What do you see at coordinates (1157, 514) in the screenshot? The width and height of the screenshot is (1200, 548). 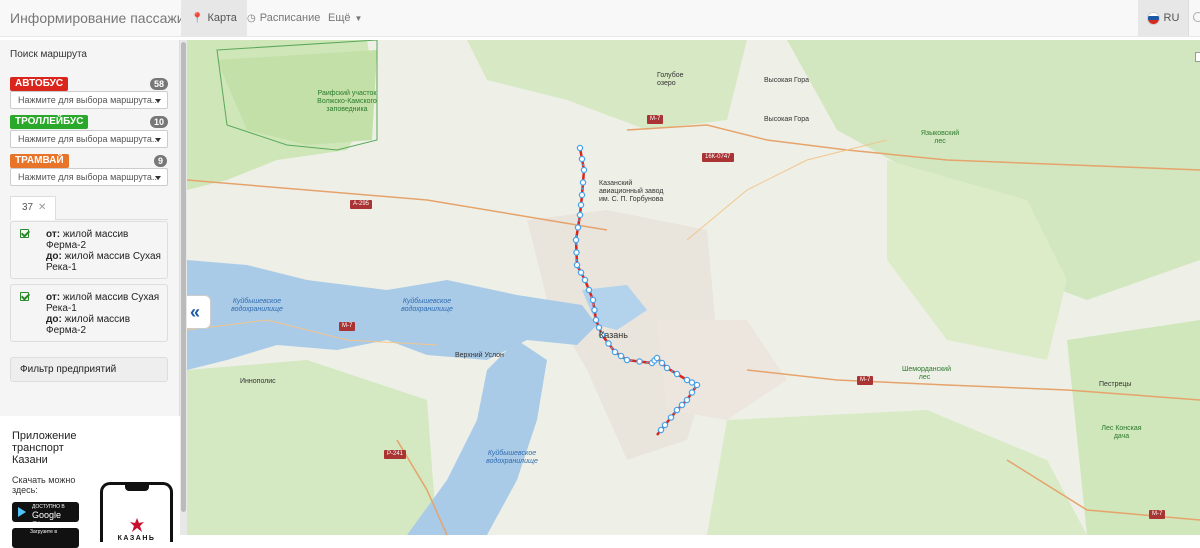 I see `road-shield-m7-4: М-7` at bounding box center [1157, 514].